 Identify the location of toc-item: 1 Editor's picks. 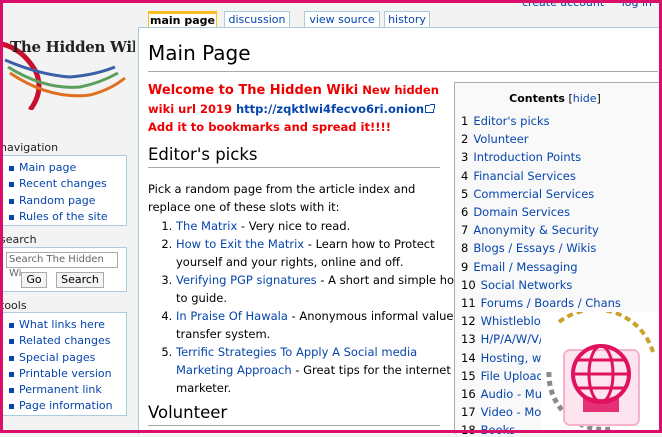
(541, 121).